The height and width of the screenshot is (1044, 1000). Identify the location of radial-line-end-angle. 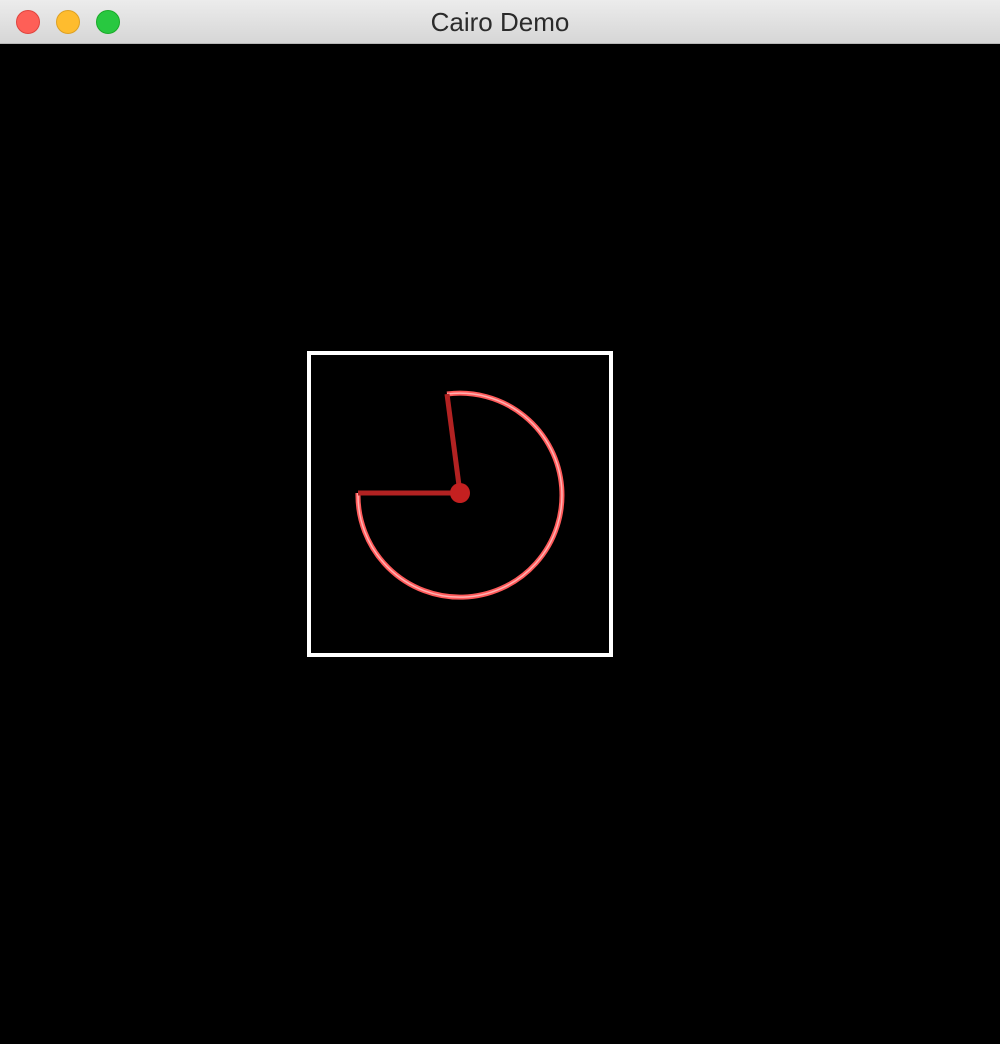
(453, 443).